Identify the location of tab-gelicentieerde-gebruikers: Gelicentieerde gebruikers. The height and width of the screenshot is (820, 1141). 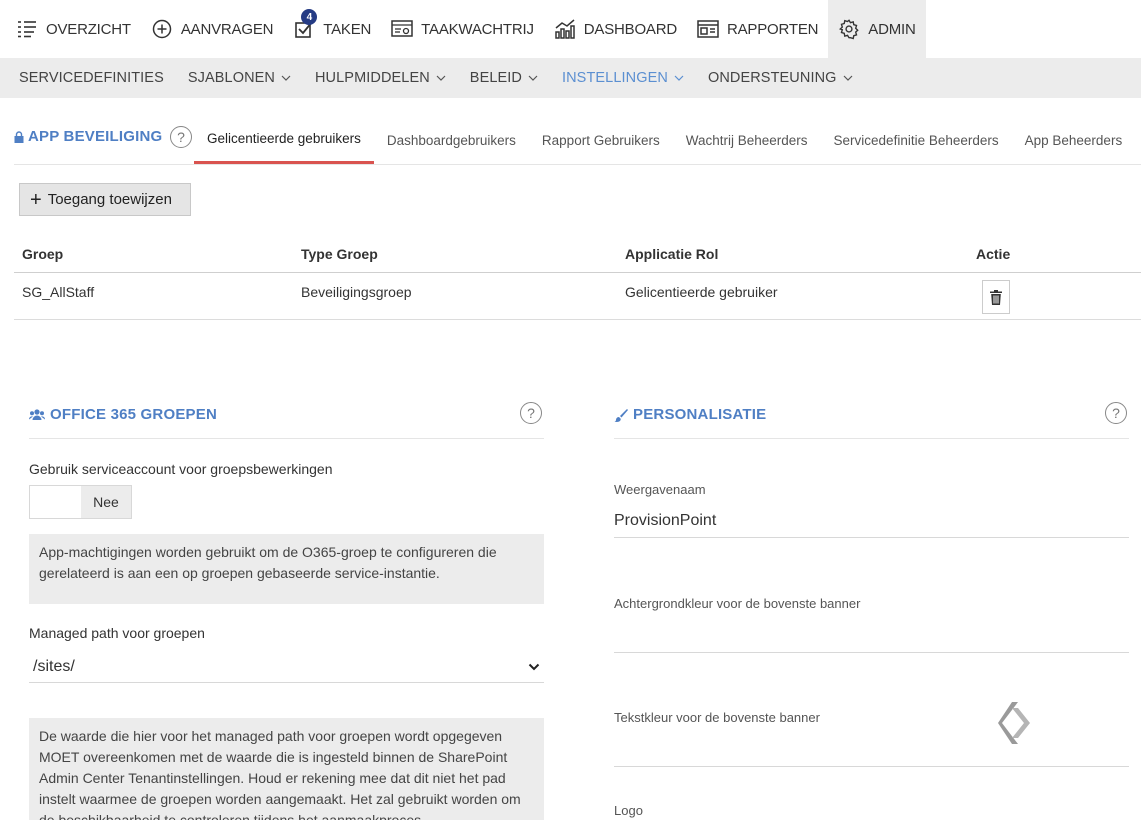
(284, 140).